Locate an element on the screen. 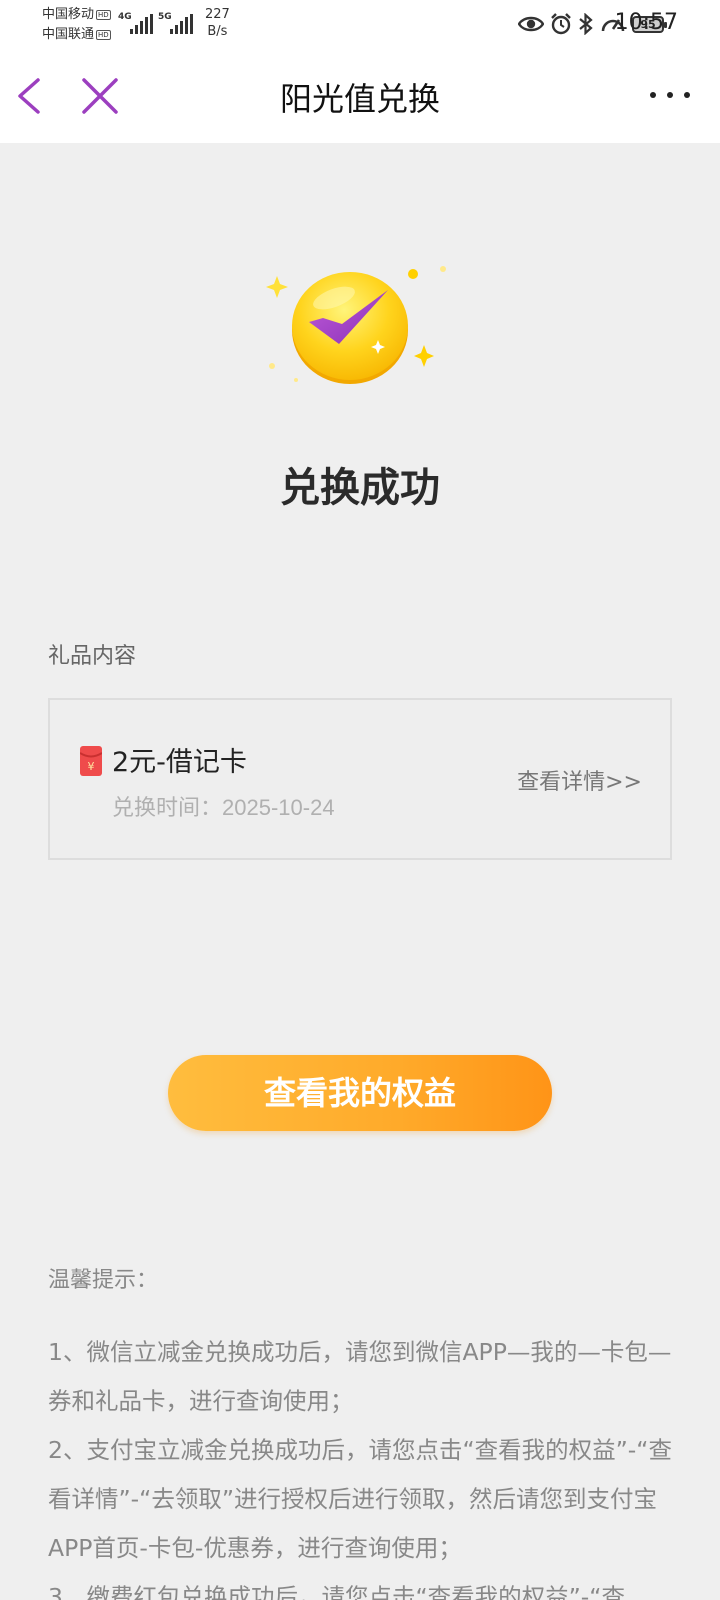 The image size is (720, 1600). gift-time-label: 兑换时间： is located at coordinates (167, 808).